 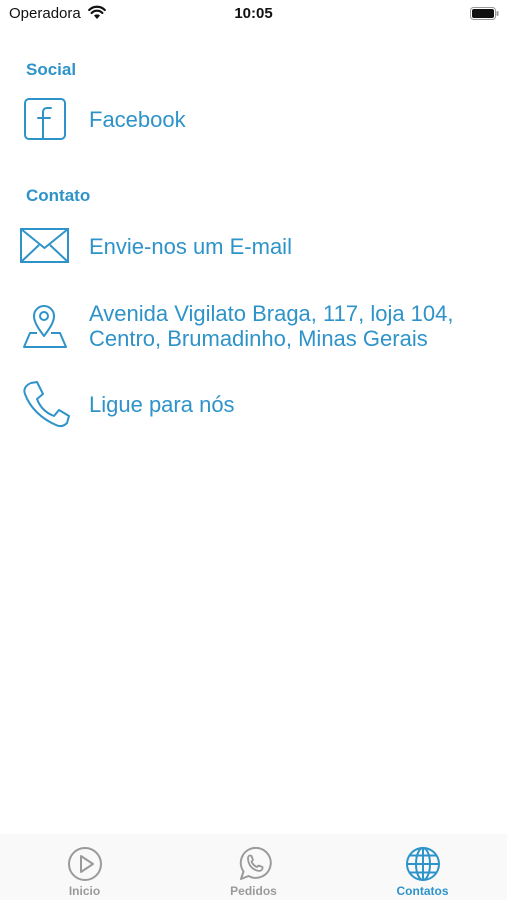 What do you see at coordinates (85, 864) in the screenshot?
I see `play-circle-icon` at bounding box center [85, 864].